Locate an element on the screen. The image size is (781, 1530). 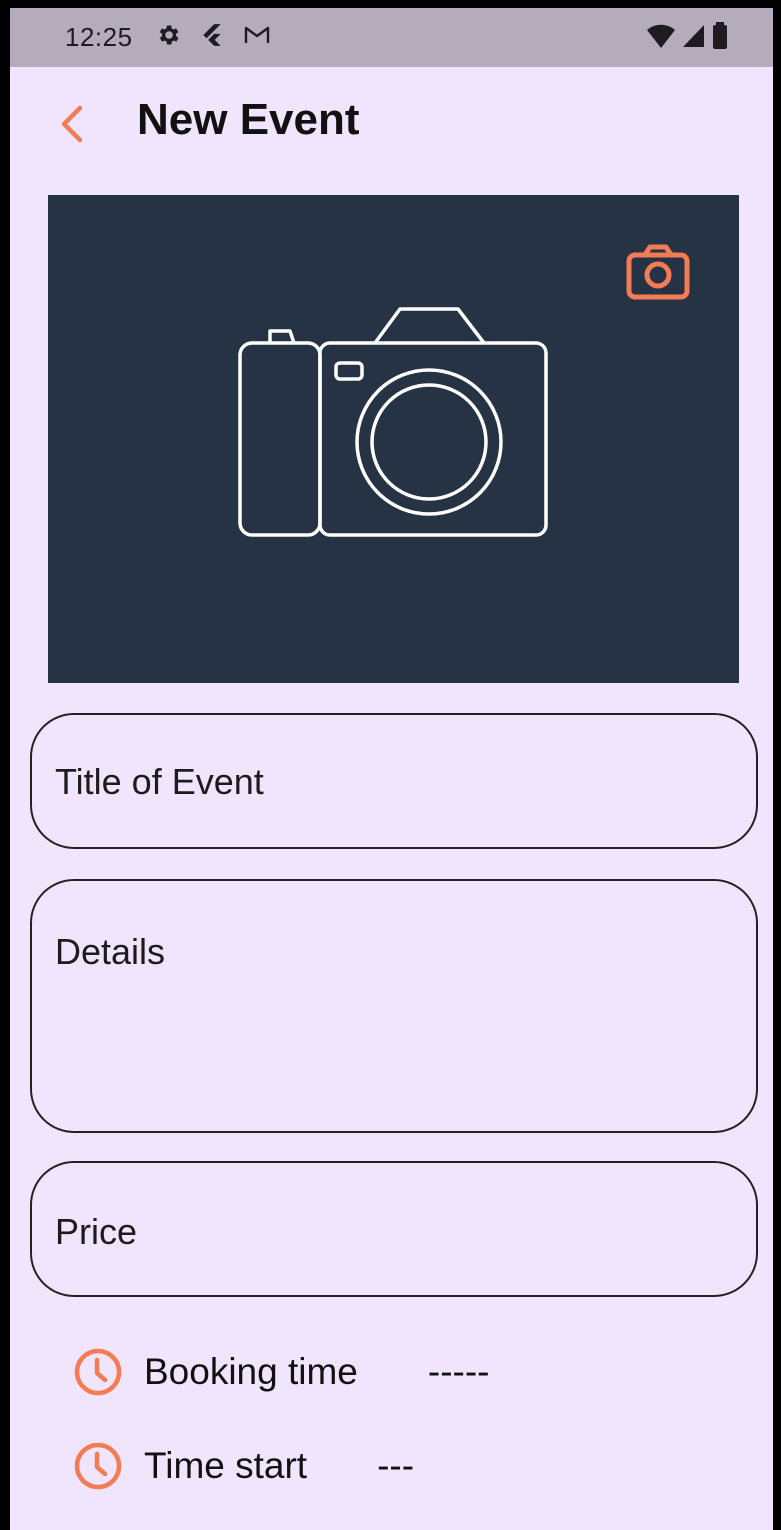
back-button is located at coordinates (72, 126).